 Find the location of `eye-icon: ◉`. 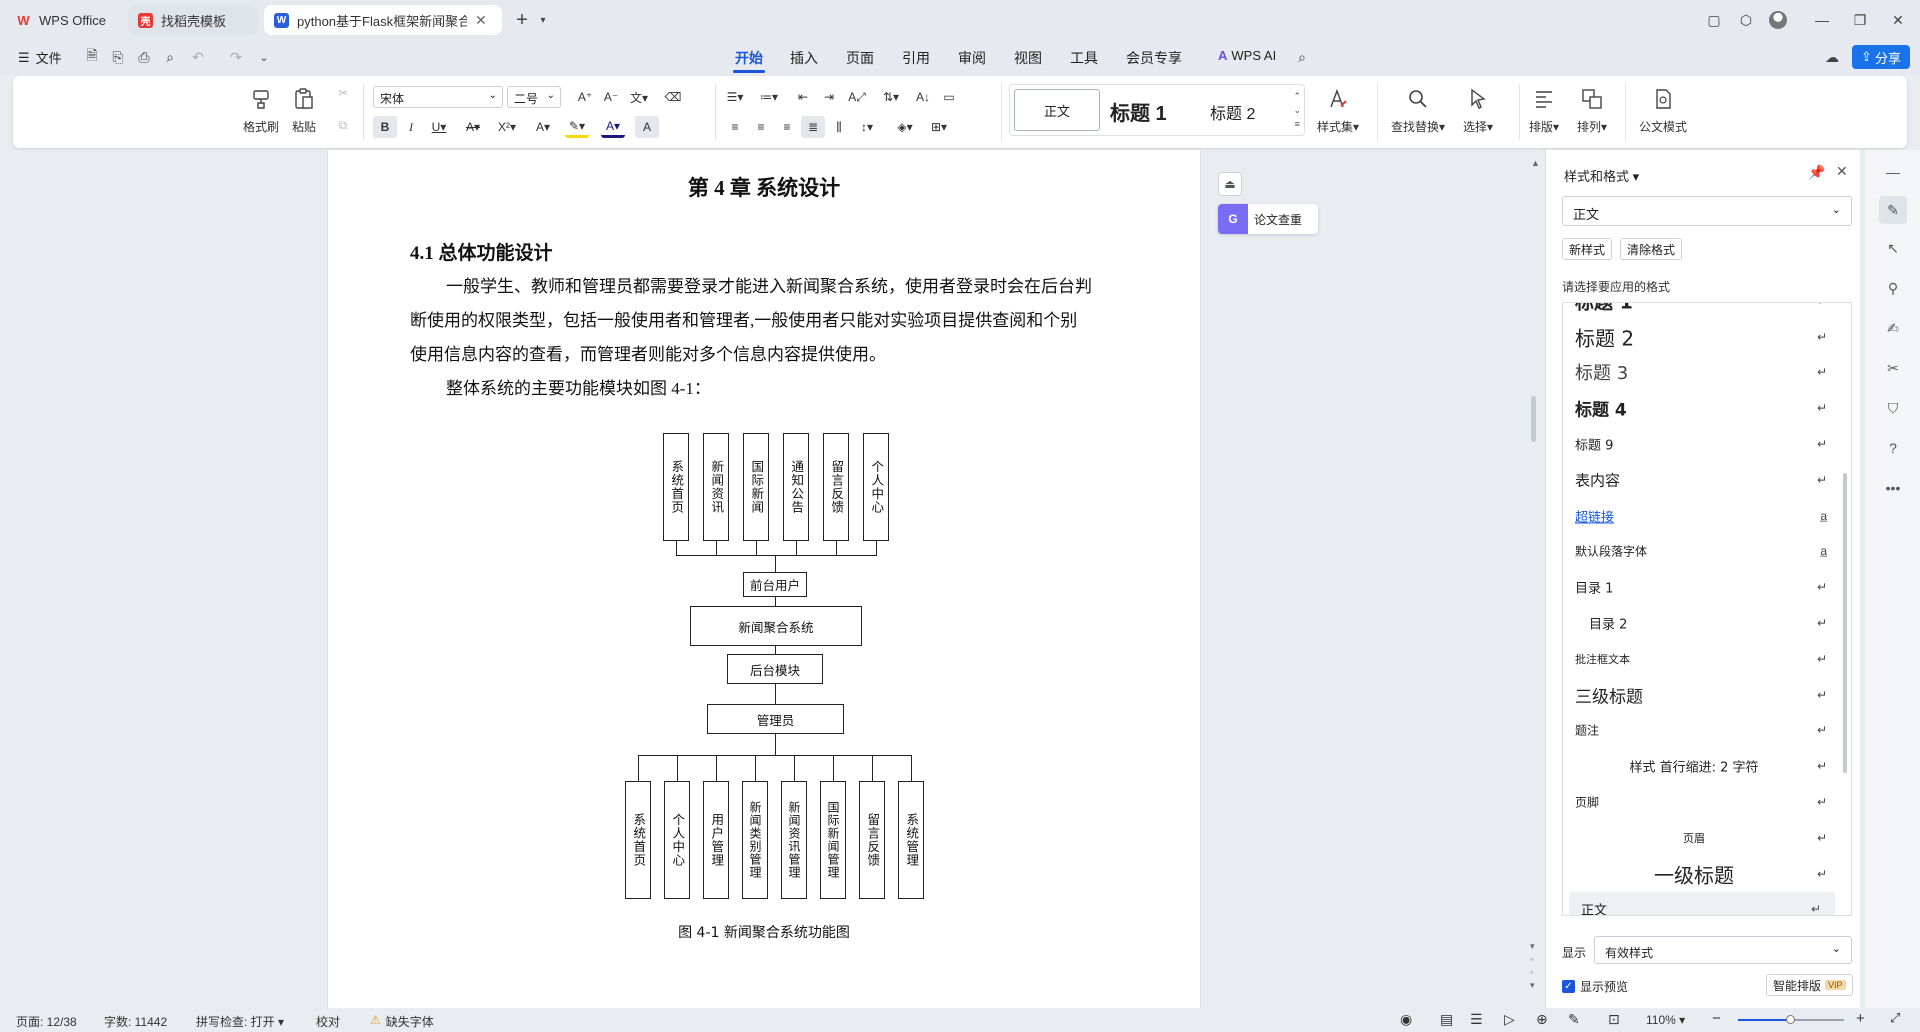

eye-icon: ◉ is located at coordinates (1406, 1019).